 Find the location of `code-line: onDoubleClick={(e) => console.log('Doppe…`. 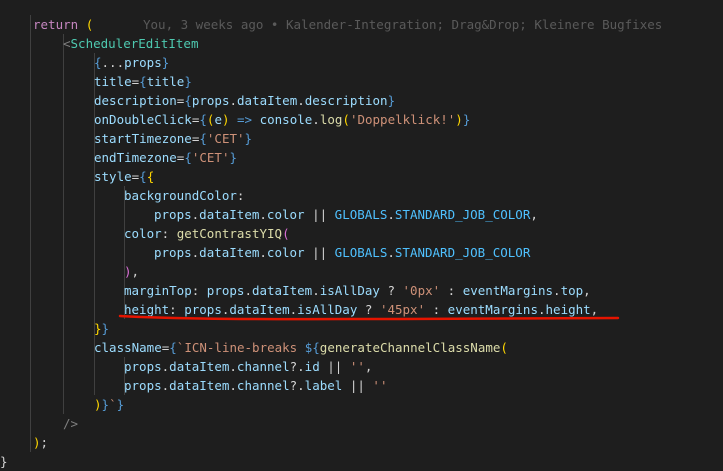

code-line: onDoubleClick={(e) => console.log('Doppe… is located at coordinates (282, 119).